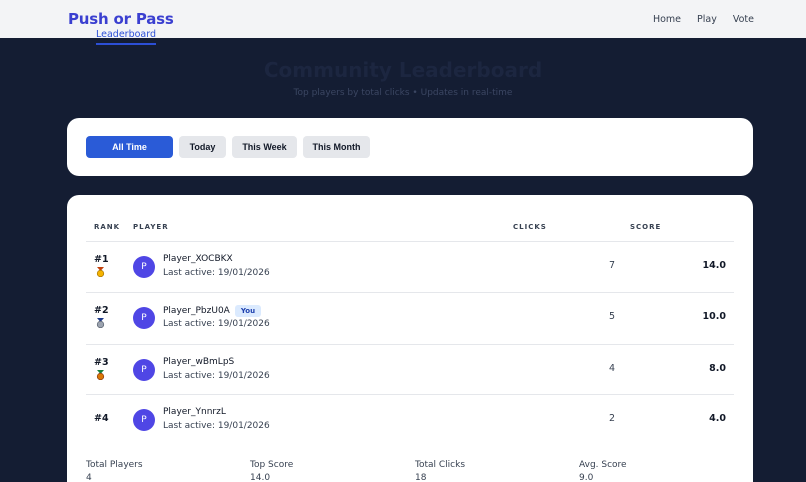  Describe the element at coordinates (612, 418) in the screenshot. I see `clicks-value: 2` at that location.